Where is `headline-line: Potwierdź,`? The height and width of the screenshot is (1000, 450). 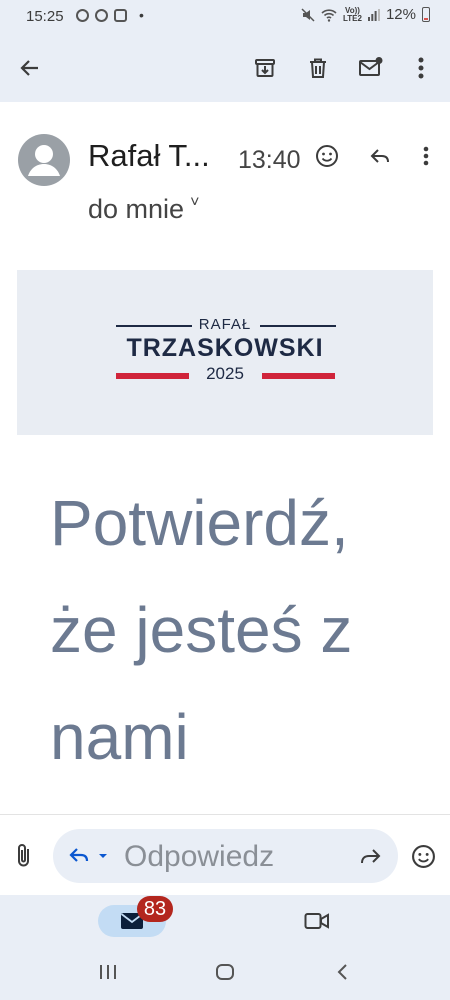 headline-line: Potwierdź, is located at coordinates (199, 523).